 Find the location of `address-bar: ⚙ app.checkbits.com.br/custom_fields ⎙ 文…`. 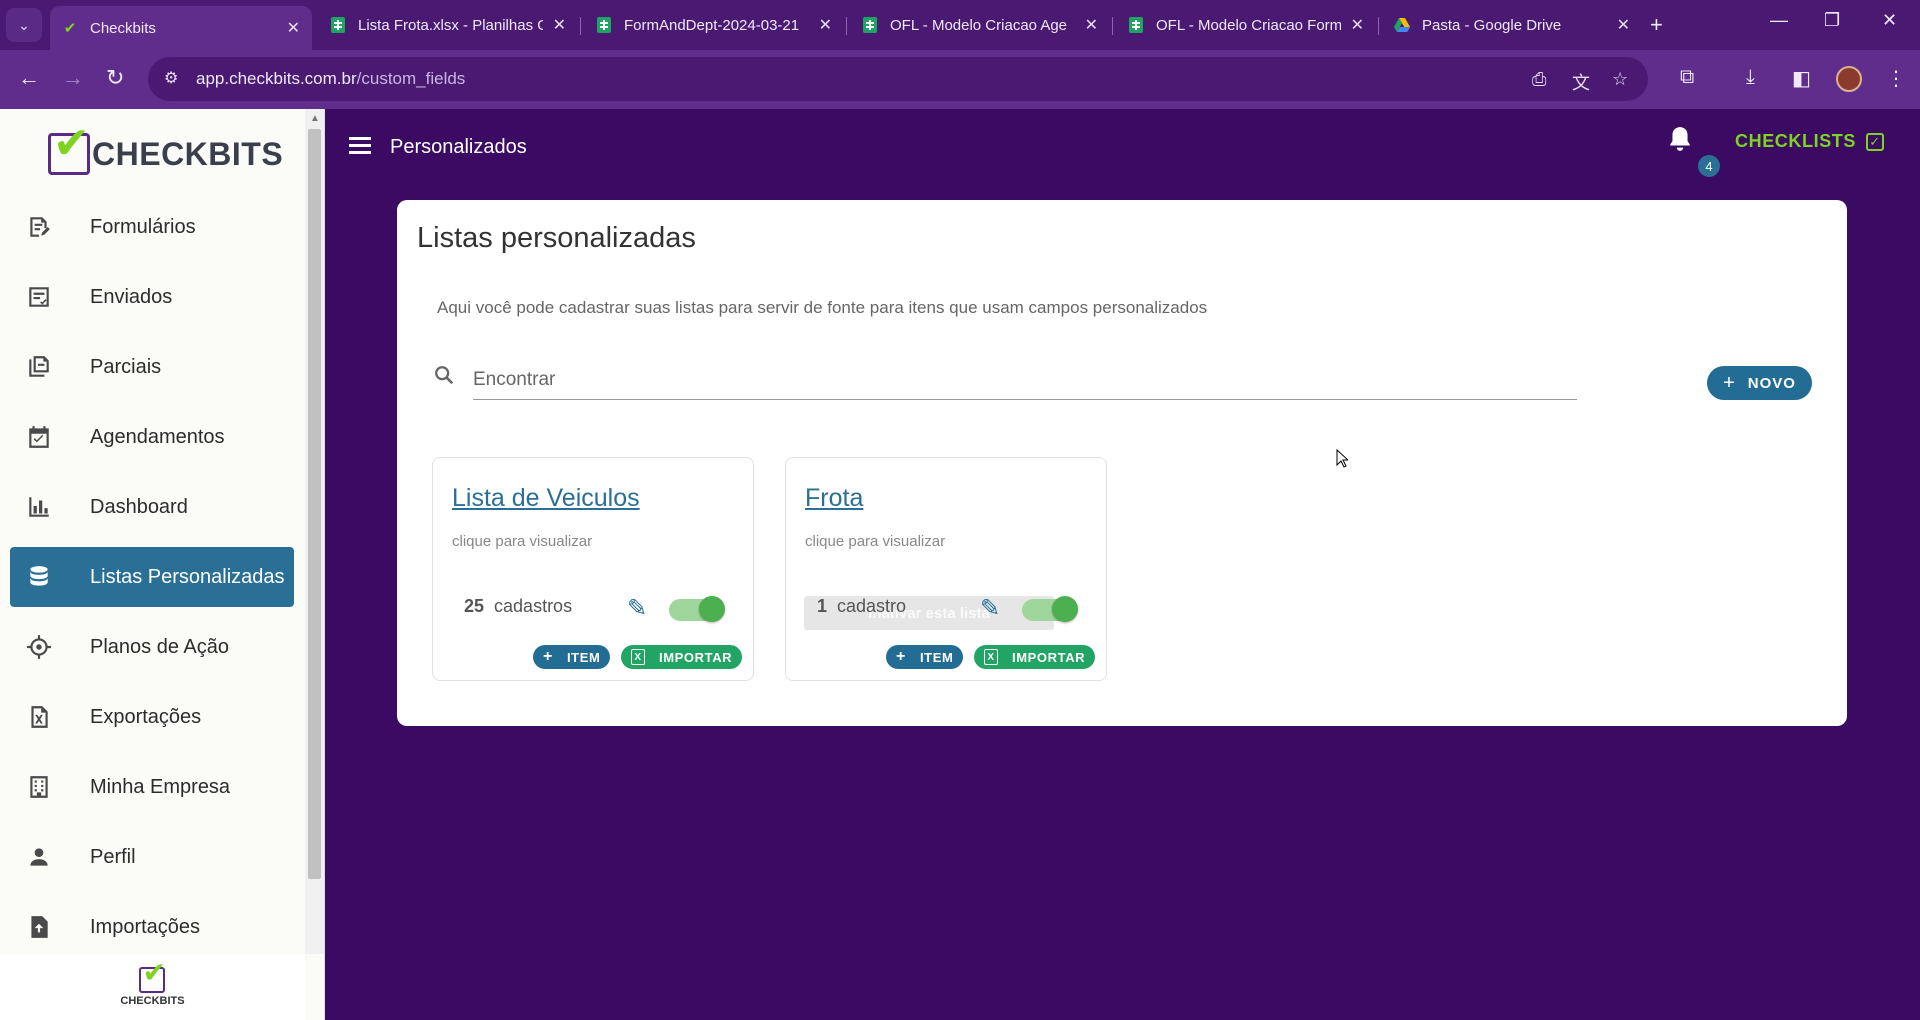

address-bar: ⚙ app.checkbits.com.br/custom_fields ⎙ 文… is located at coordinates (898, 79).